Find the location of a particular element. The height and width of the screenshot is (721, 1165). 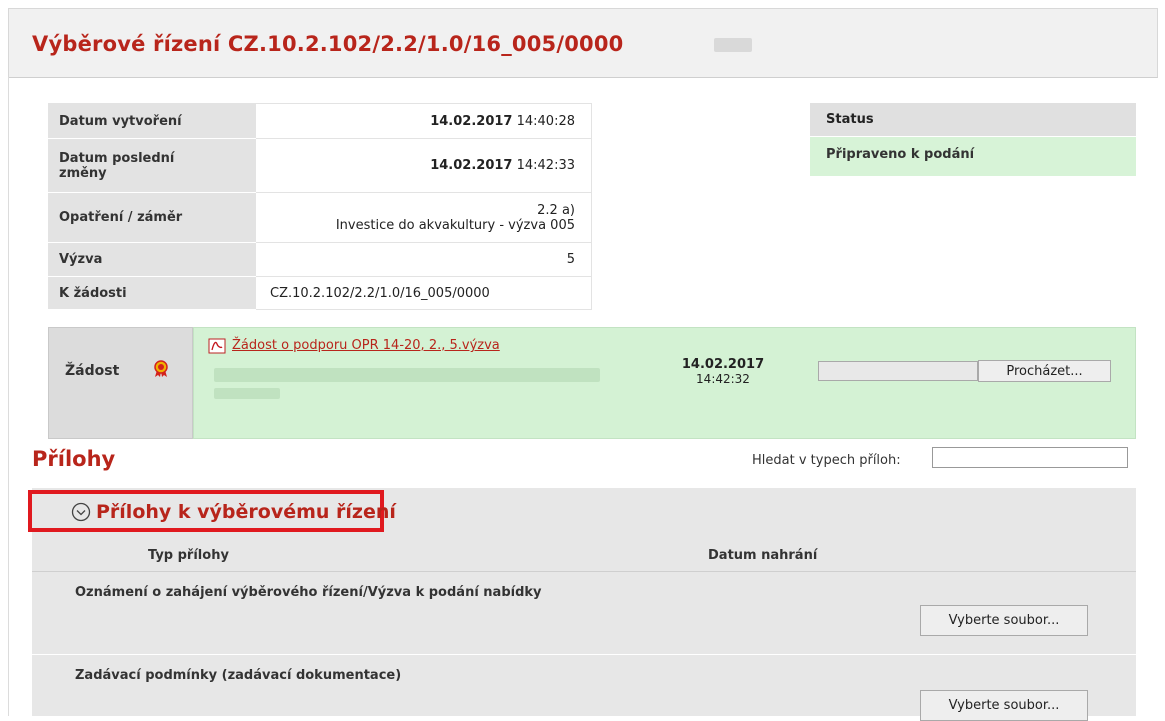

row-value: 5 is located at coordinates (423, 259).